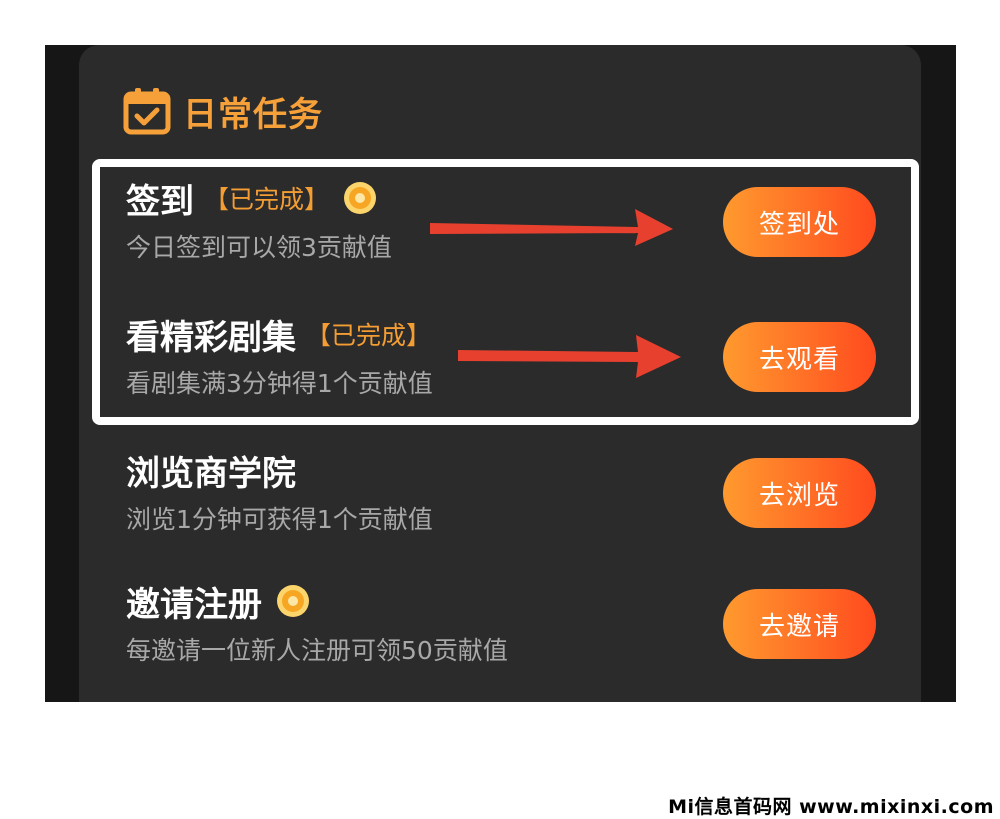 This screenshot has width=1000, height=819. What do you see at coordinates (211, 473) in the screenshot?
I see `task-title: 浏览商学院` at bounding box center [211, 473].